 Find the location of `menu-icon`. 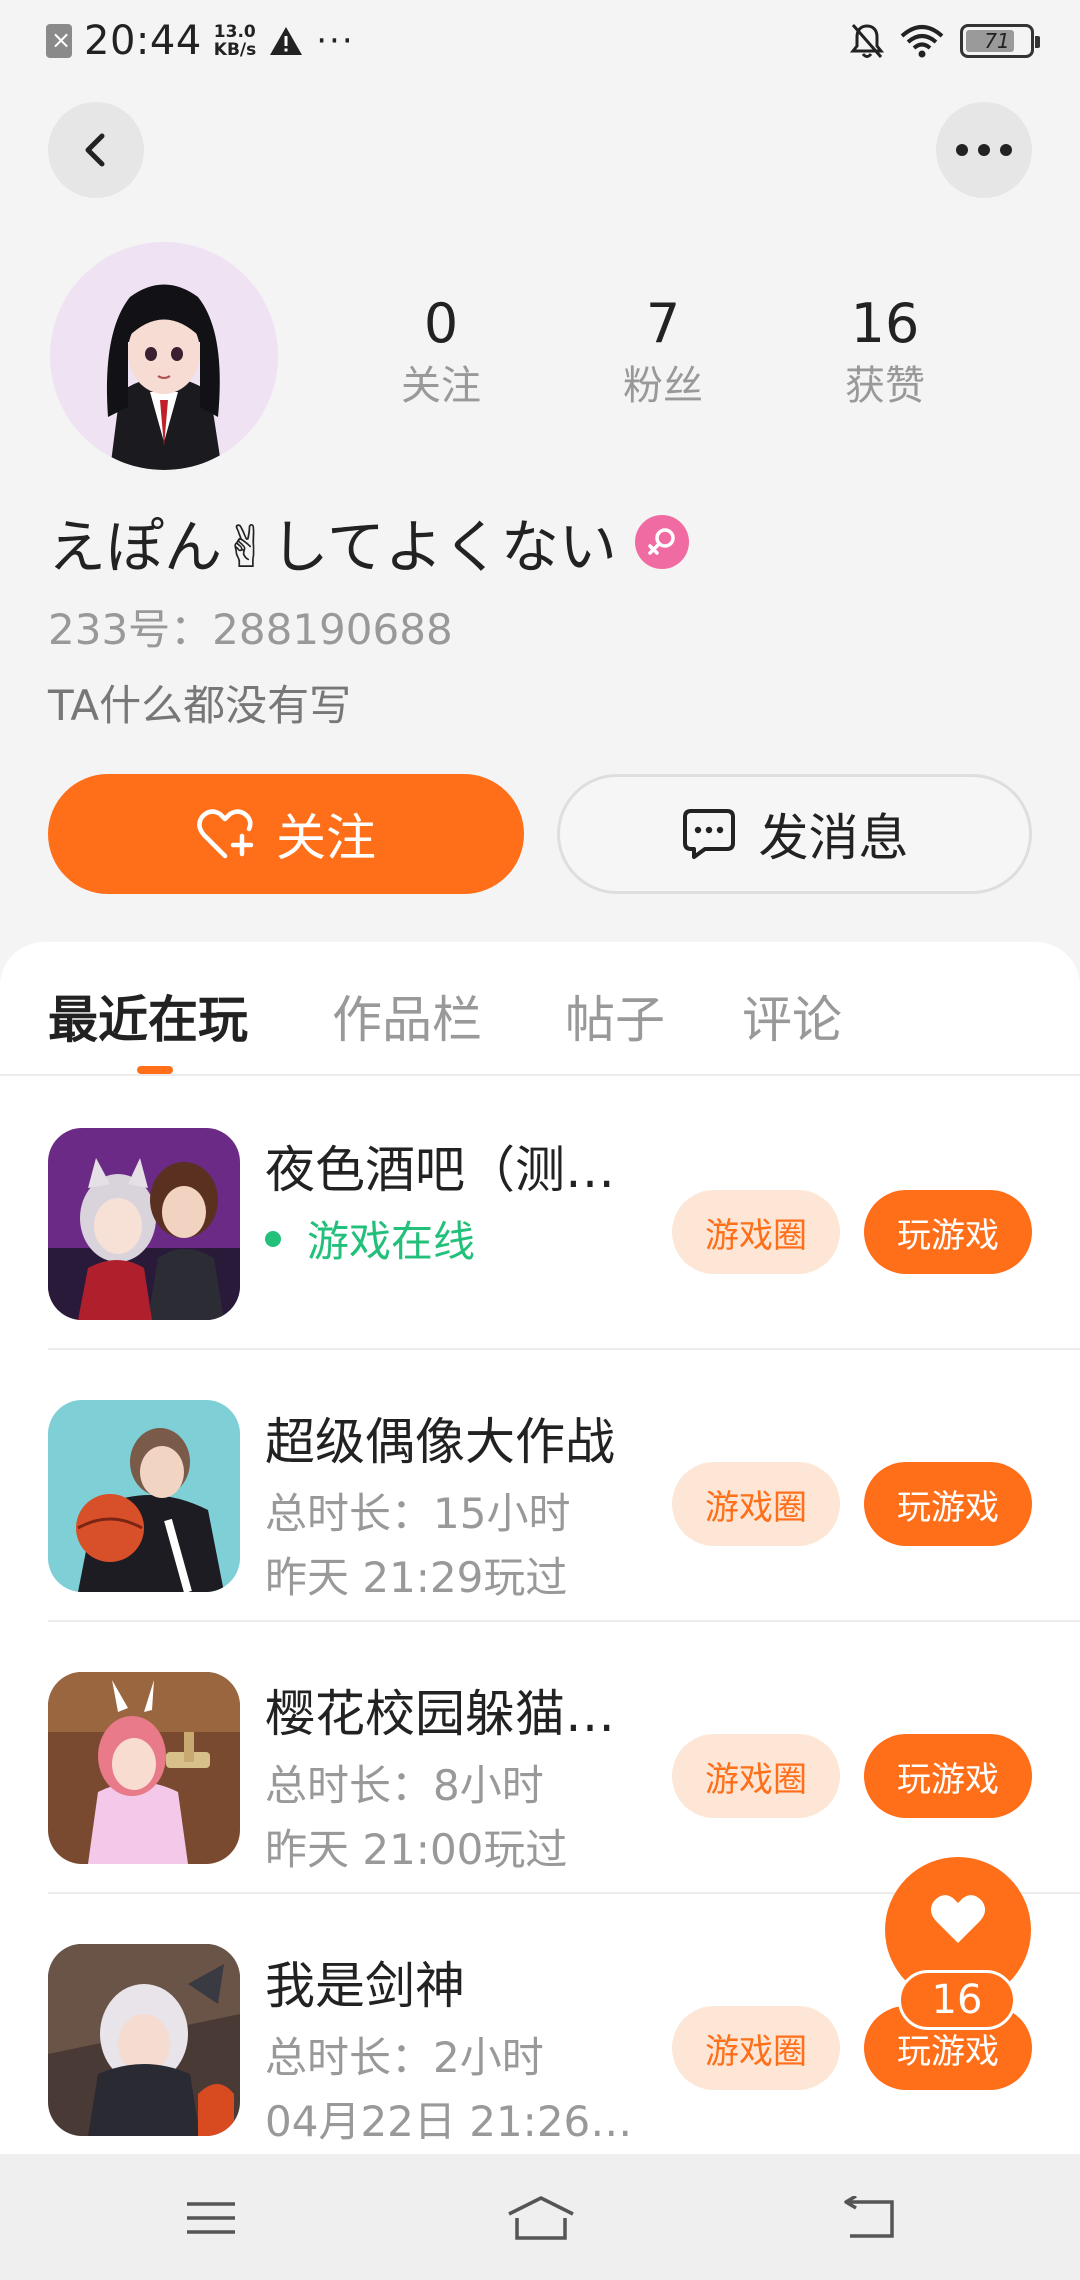

menu-icon is located at coordinates (211, 2218).